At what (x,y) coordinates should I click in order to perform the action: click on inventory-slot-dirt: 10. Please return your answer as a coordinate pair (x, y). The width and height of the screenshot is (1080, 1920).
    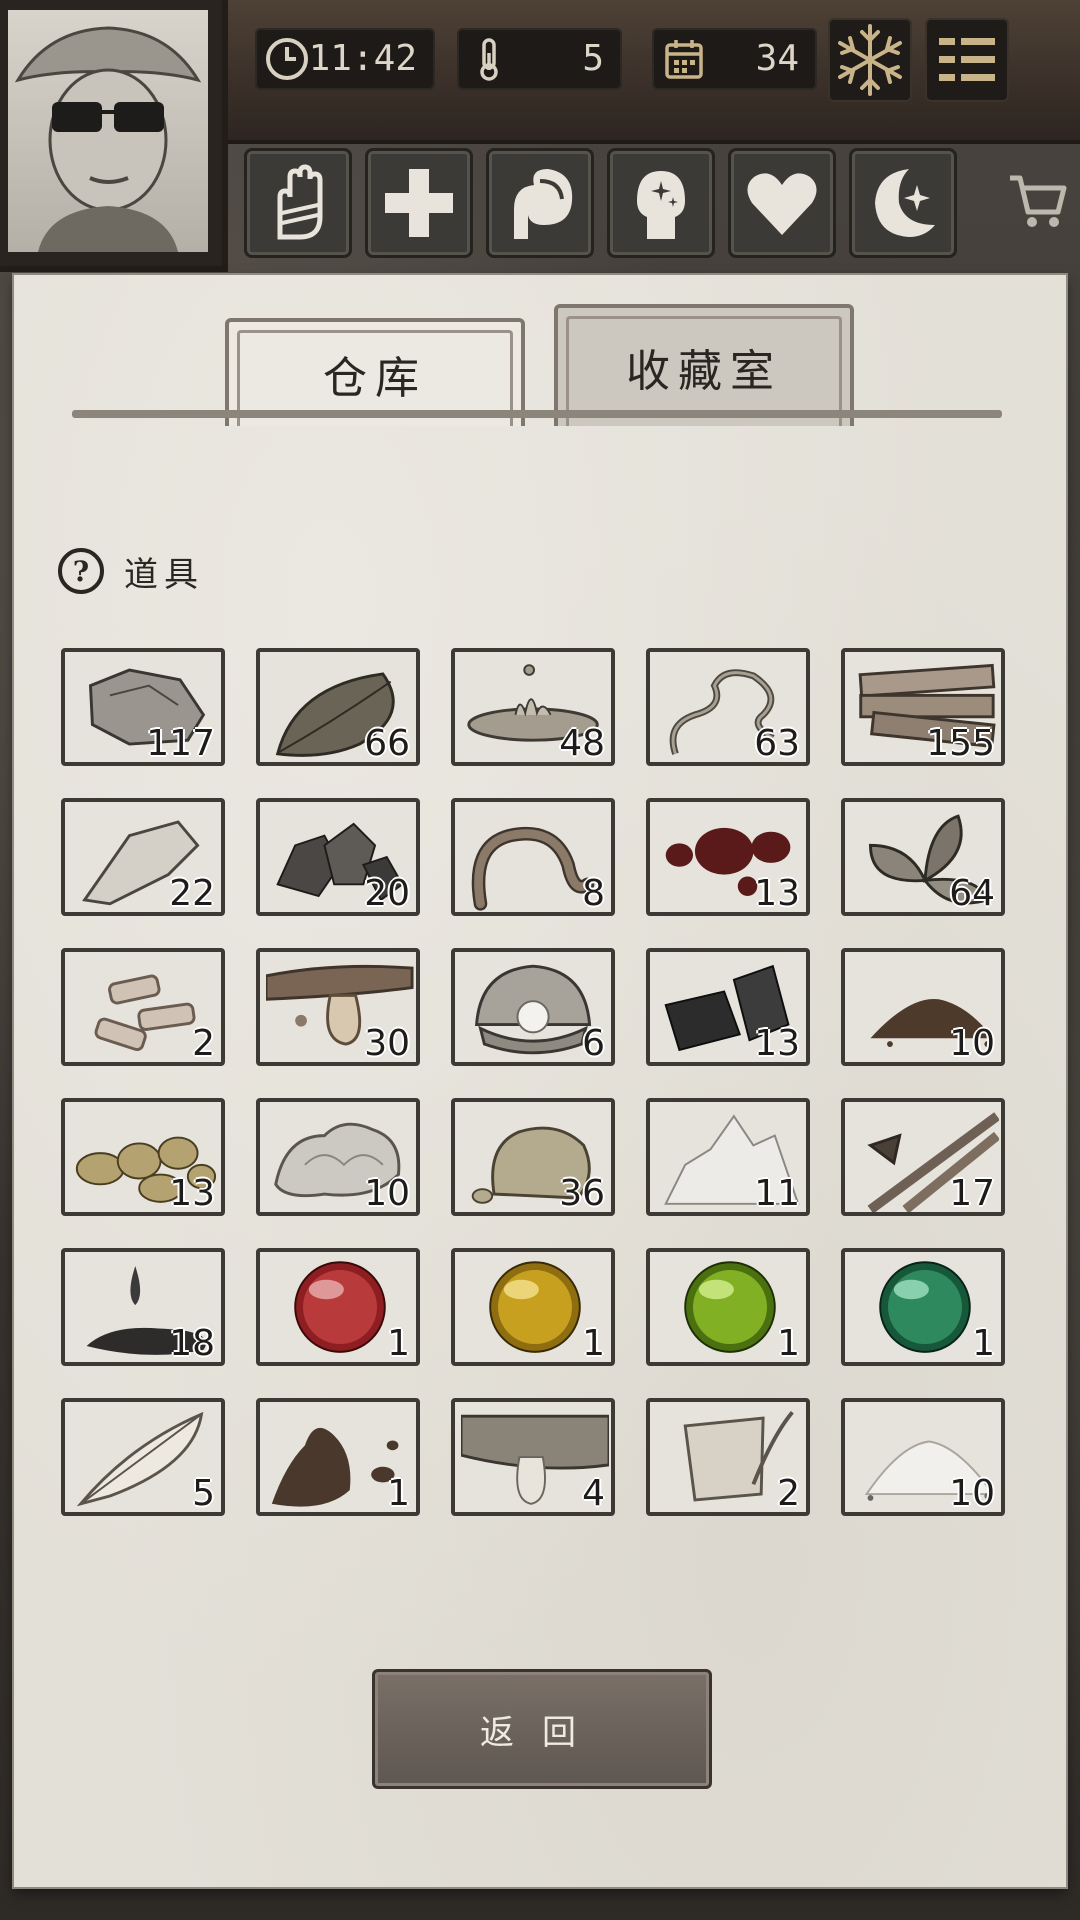
    Looking at the image, I should click on (923, 1007).